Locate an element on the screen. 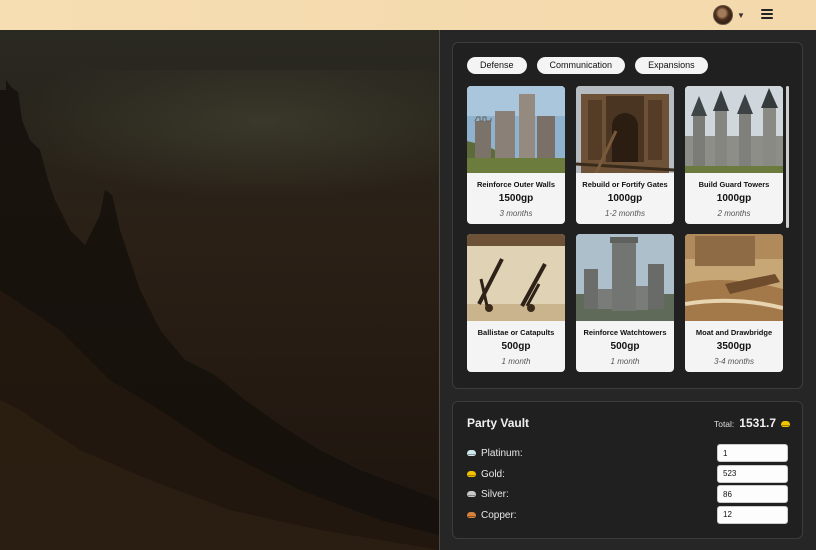 This screenshot has width=816, height=550. upgrade-duration: 1-2 months is located at coordinates (625, 213).